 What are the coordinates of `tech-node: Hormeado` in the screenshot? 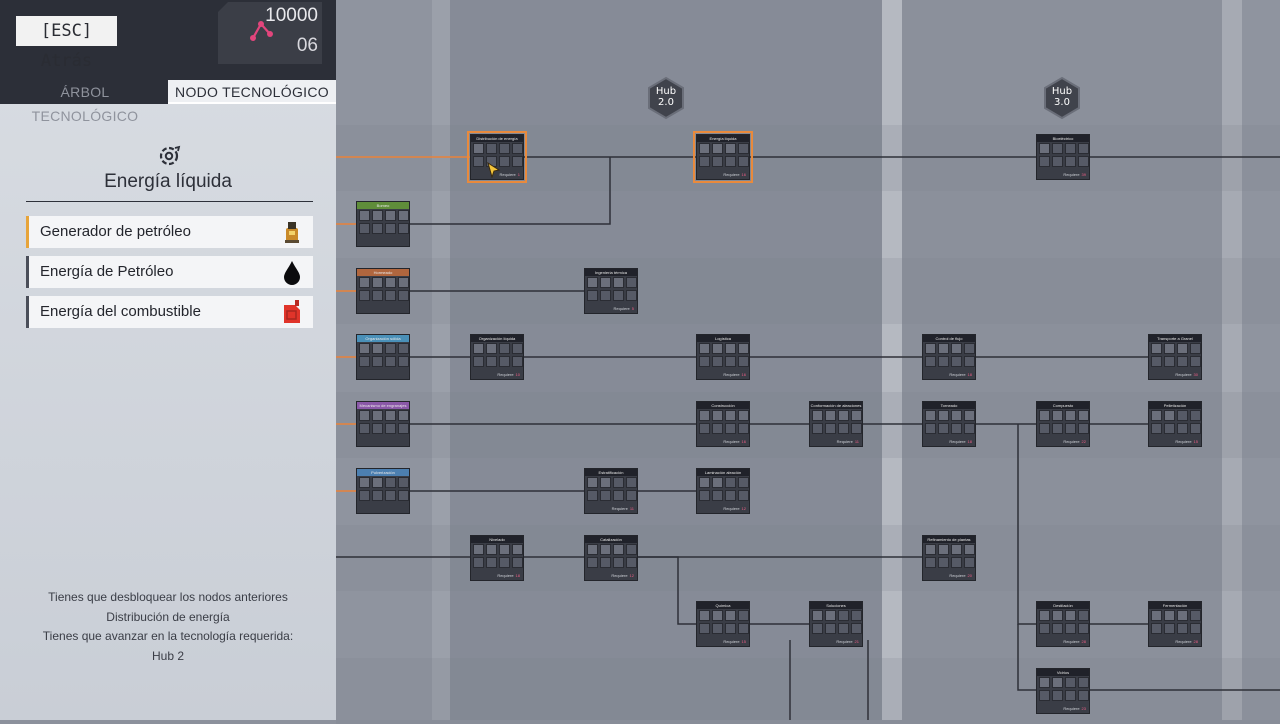 It's located at (383, 291).